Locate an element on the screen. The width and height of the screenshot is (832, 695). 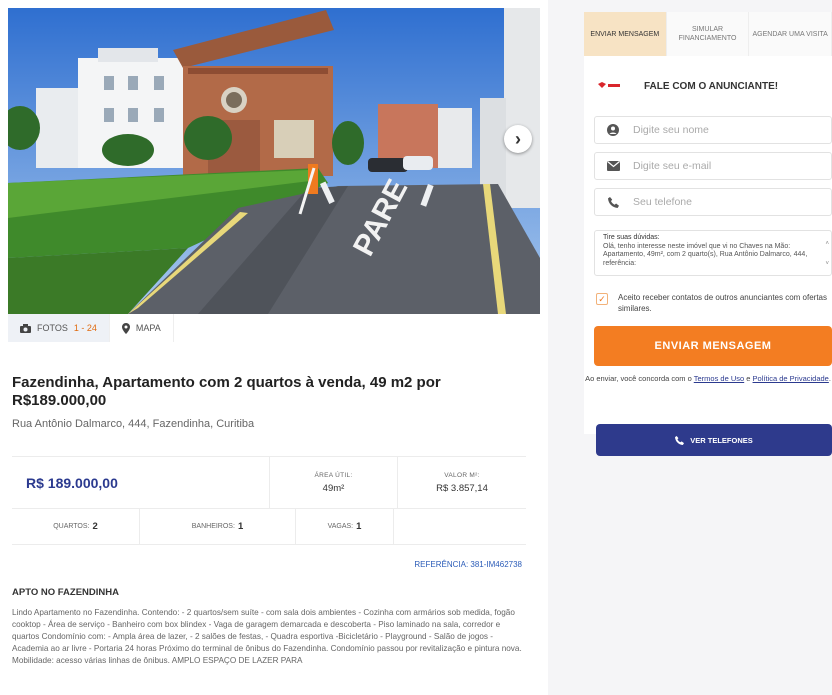
baths-cell: BANHEIROS: 1 is located at coordinates (218, 526).